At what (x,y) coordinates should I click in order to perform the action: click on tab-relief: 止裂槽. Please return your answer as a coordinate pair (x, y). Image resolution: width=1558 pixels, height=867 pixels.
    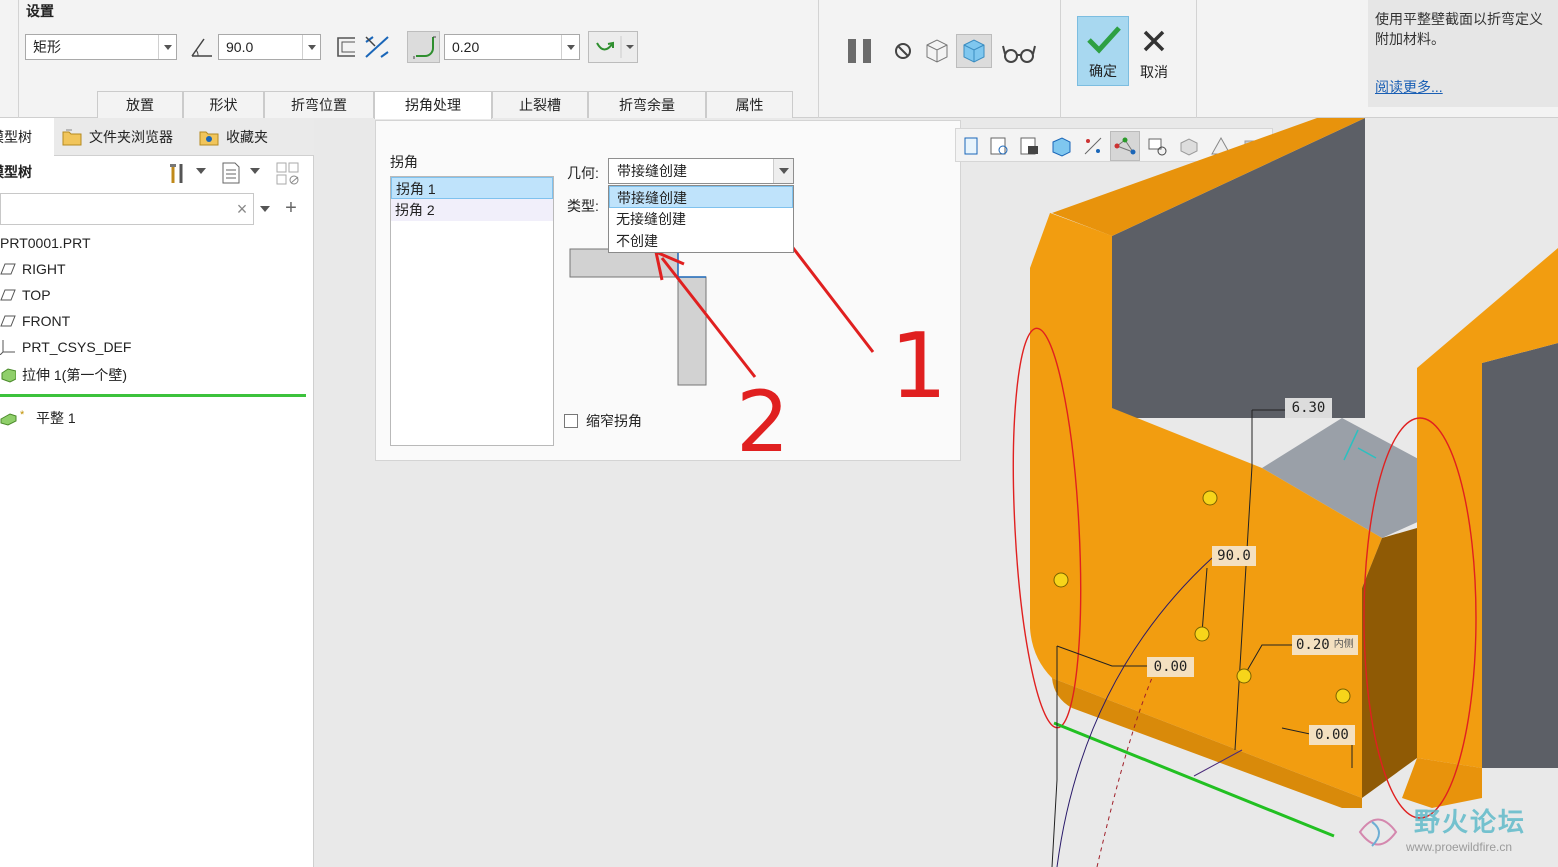
    Looking at the image, I should click on (540, 104).